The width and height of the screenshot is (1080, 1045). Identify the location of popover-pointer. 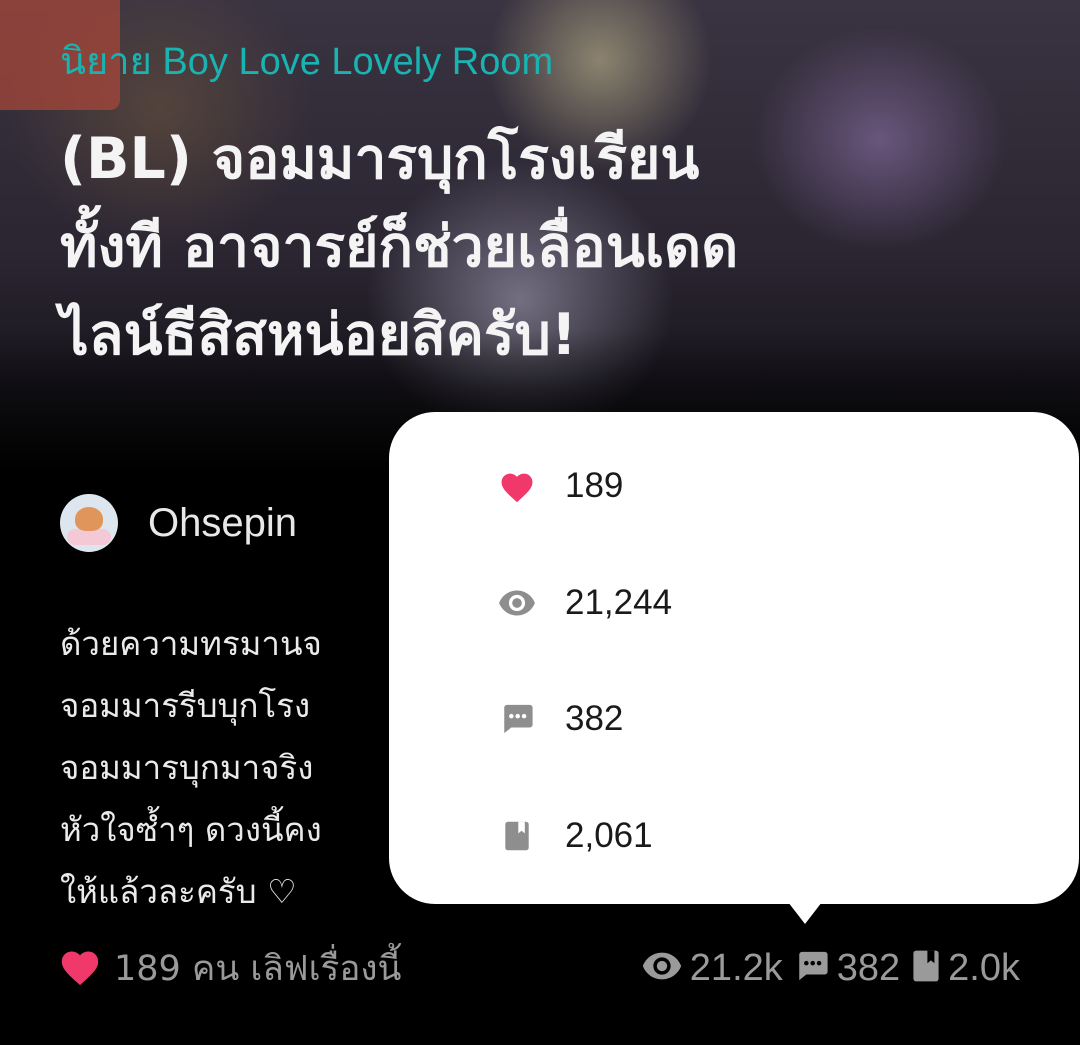
(805, 913).